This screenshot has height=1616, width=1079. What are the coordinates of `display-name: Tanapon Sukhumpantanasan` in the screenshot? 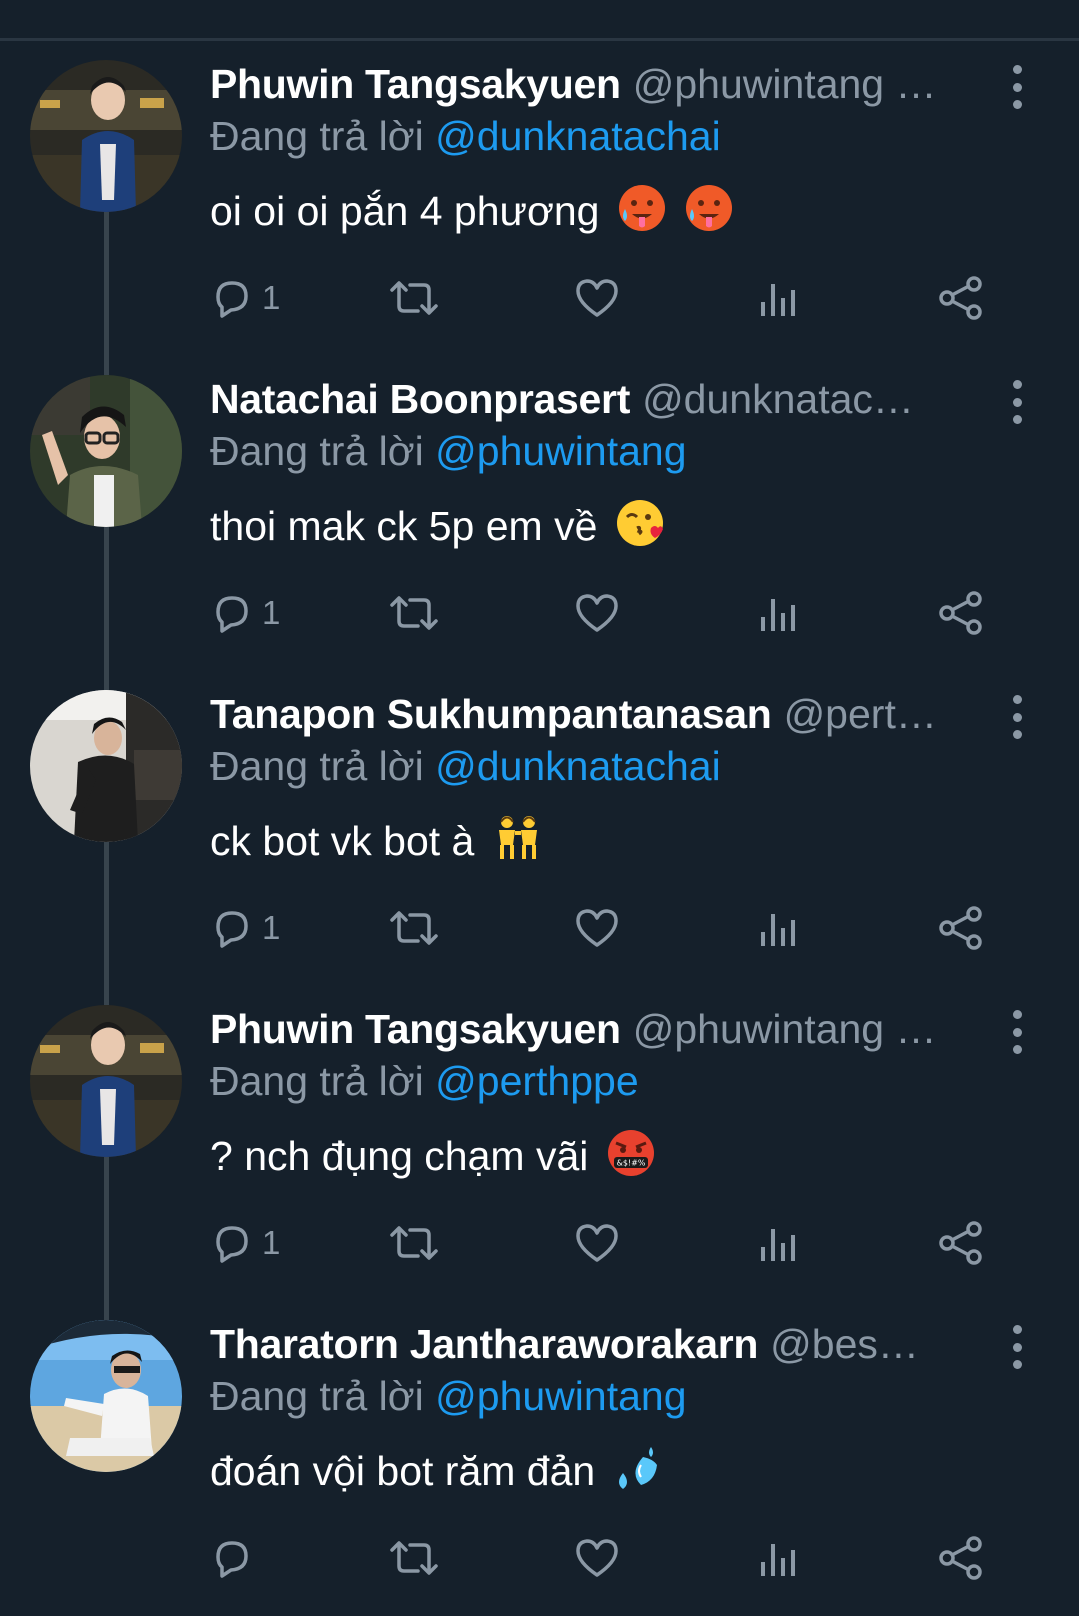 It's located at (491, 714).